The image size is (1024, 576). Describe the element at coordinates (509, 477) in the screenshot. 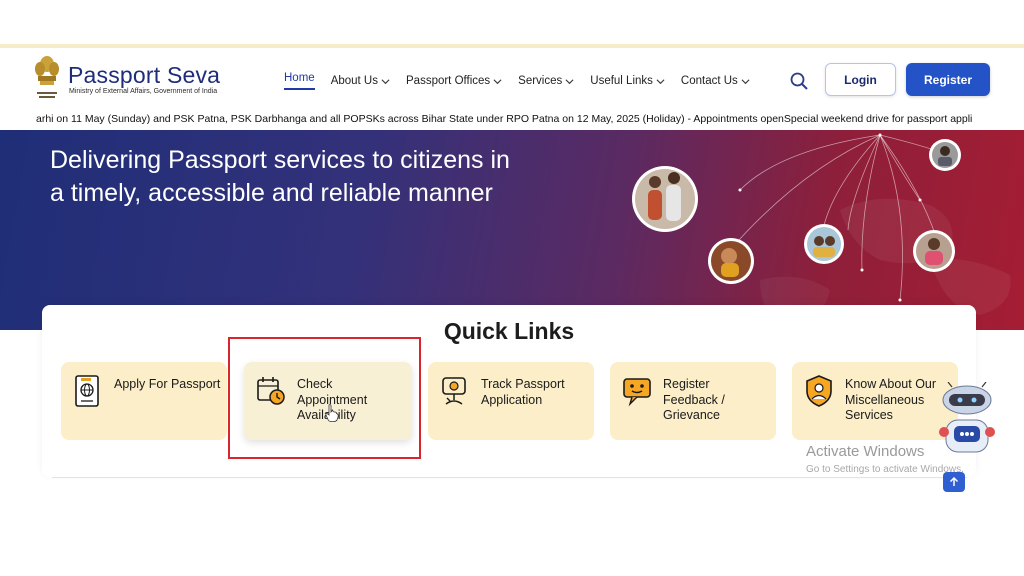

I see `section-divider` at that location.